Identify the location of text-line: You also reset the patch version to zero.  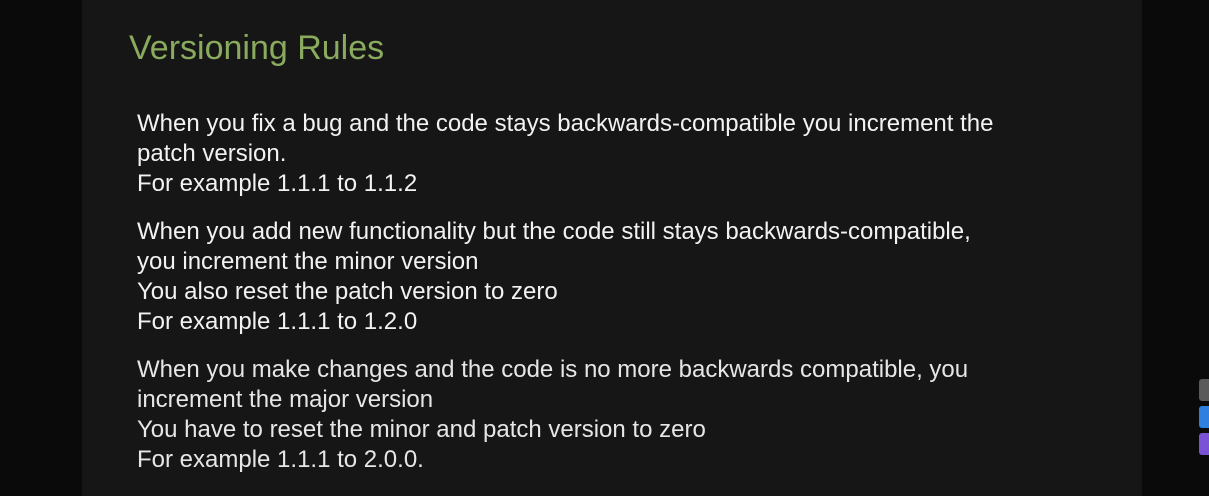
(347, 291).